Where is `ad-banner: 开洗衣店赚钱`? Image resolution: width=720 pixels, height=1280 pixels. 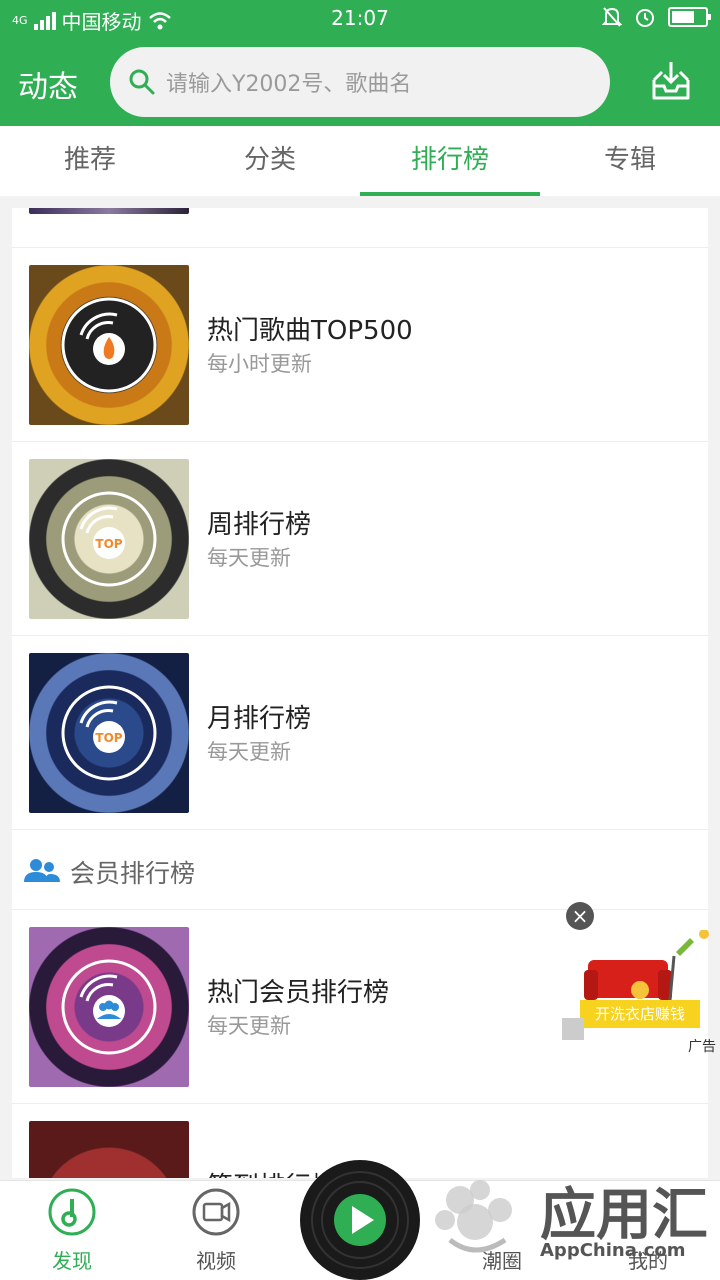
ad-banner: 开洗衣店赚钱 is located at coordinates (645, 982).